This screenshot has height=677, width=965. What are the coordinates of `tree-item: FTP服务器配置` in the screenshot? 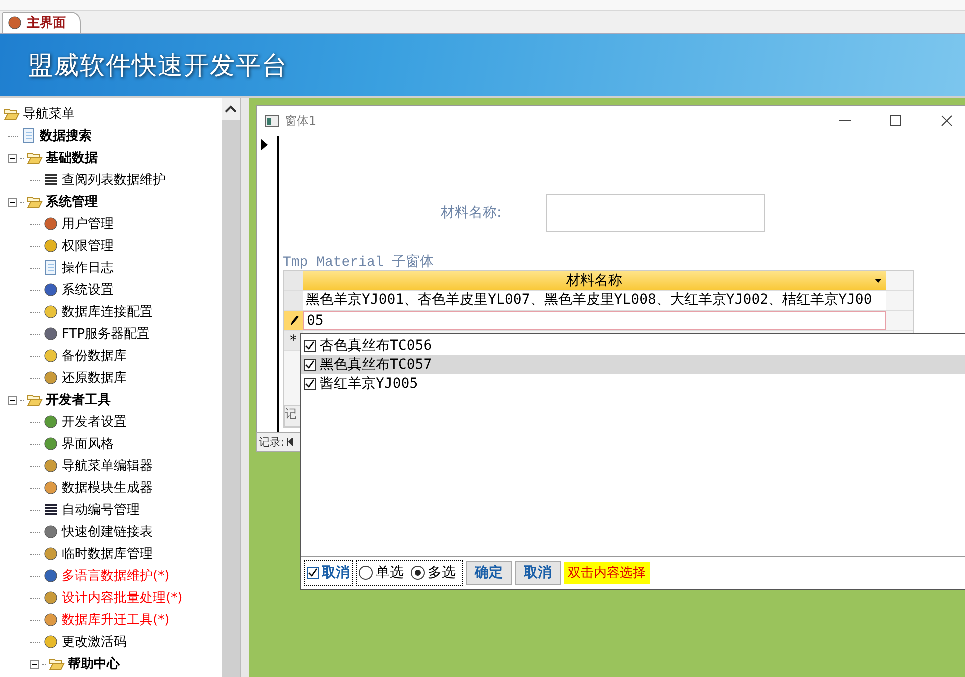 It's located at (106, 334).